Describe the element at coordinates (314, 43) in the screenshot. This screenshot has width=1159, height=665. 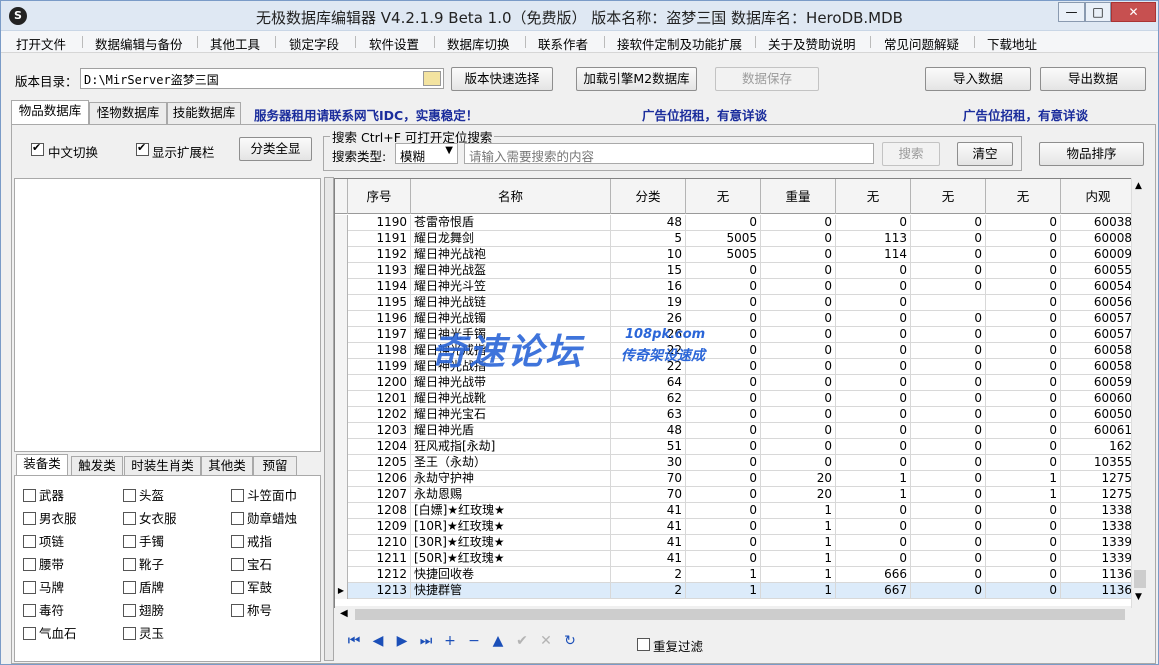
I see `menu-lock-fields: 锁定字段` at that location.